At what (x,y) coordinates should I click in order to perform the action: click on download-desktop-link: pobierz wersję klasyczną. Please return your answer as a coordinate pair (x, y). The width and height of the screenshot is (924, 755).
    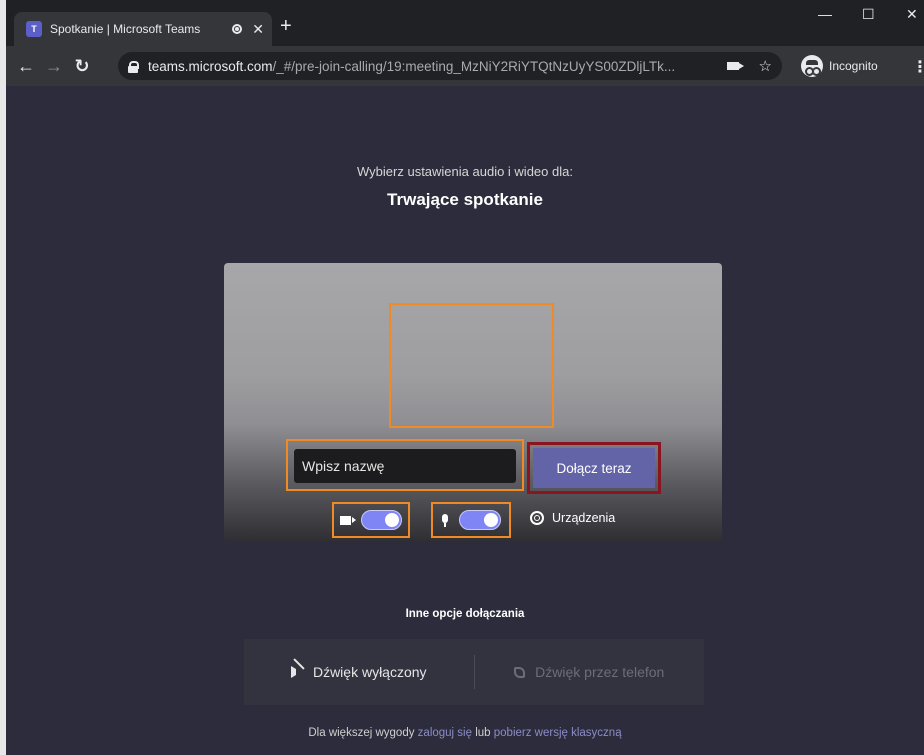
    Looking at the image, I should click on (558, 733).